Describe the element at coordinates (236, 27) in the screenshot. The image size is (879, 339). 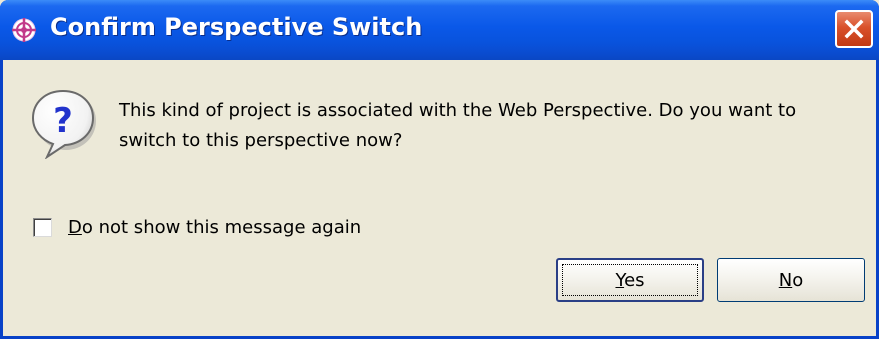
I see `window-title: Confirm Perspective Switch` at that location.